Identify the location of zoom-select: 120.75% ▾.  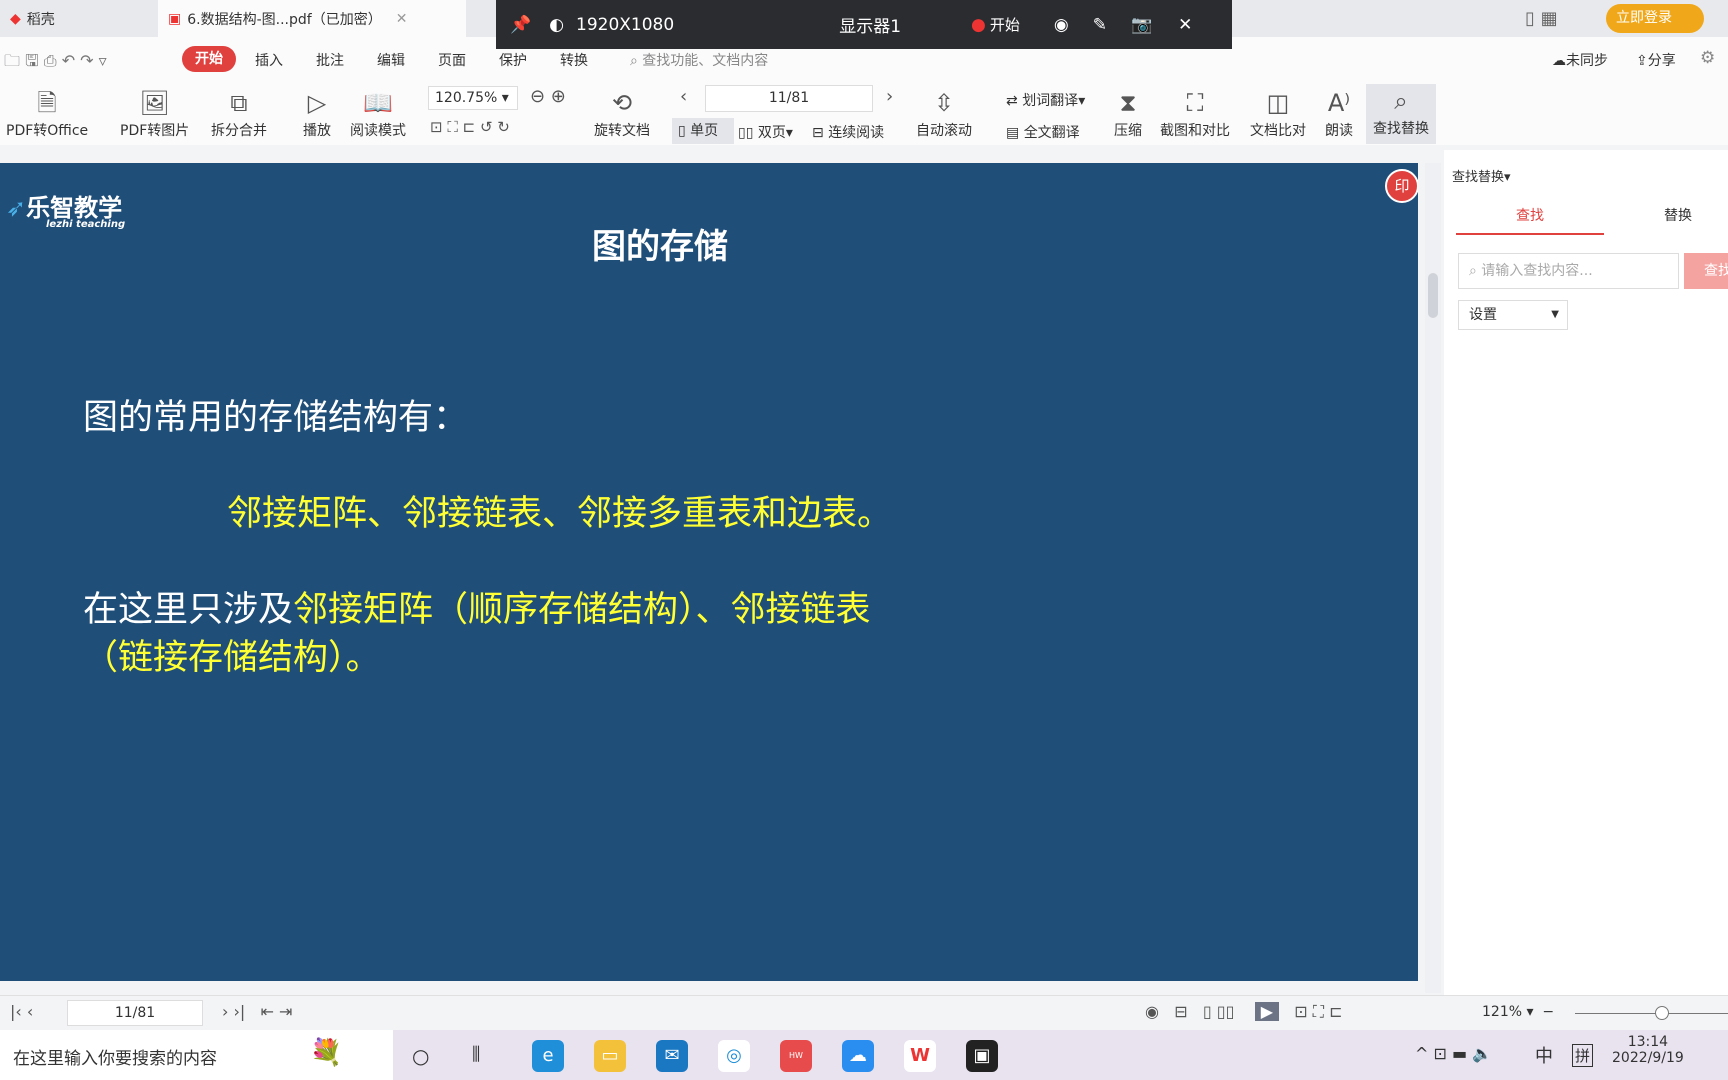
(473, 98).